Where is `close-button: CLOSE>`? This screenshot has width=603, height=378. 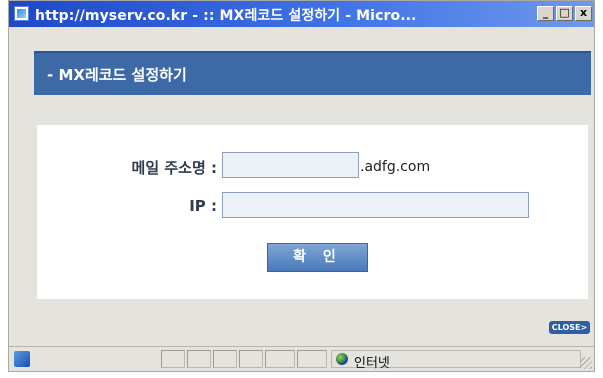 close-button: CLOSE> is located at coordinates (569, 327).